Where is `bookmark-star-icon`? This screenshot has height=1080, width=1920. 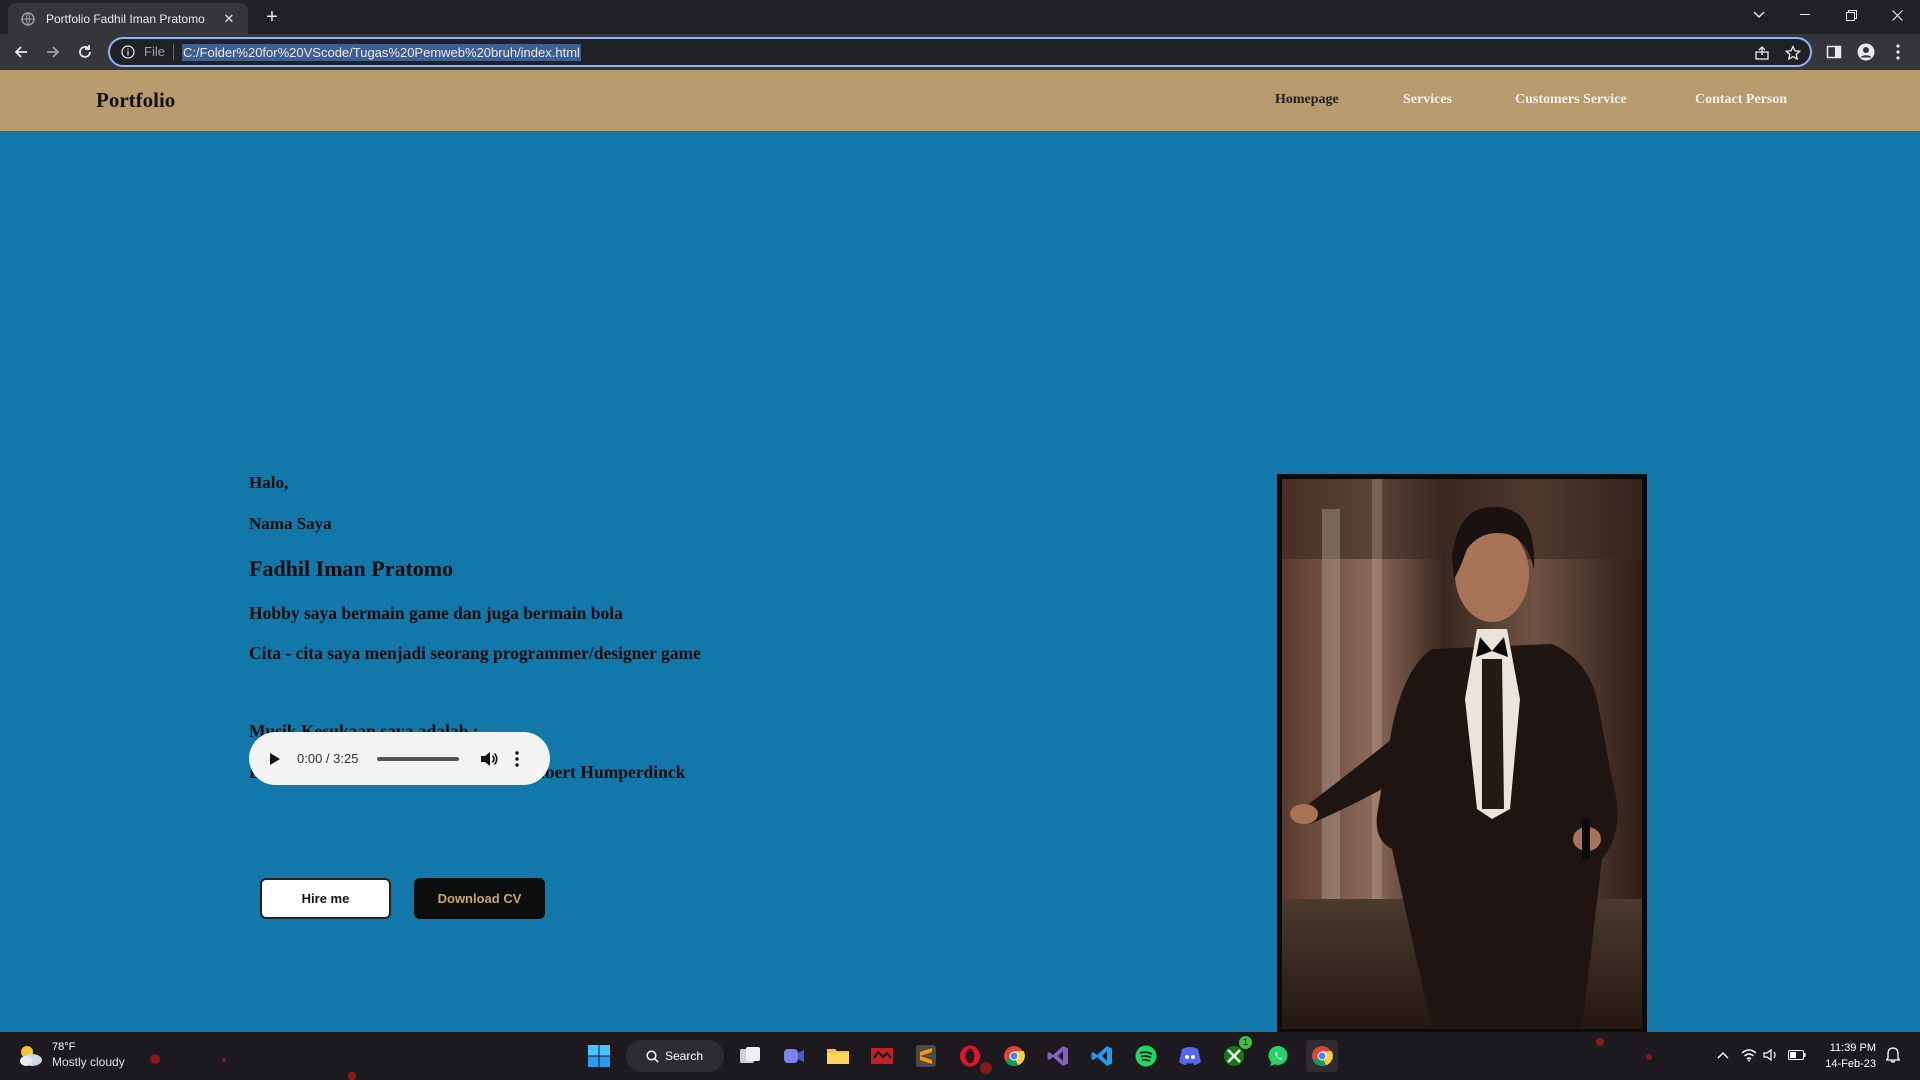
bookmark-star-icon is located at coordinates (1793, 53).